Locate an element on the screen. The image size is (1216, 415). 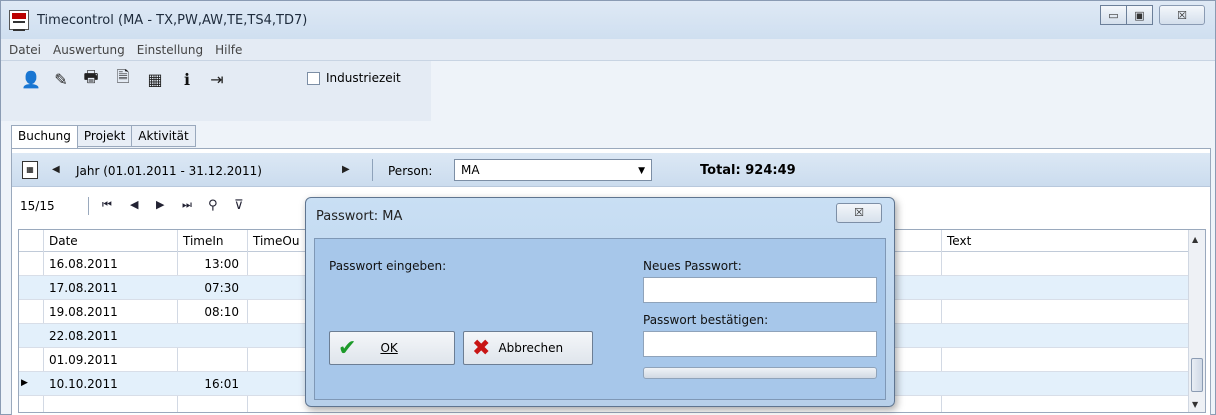
cell-timein: 08:10 is located at coordinates (212, 312).